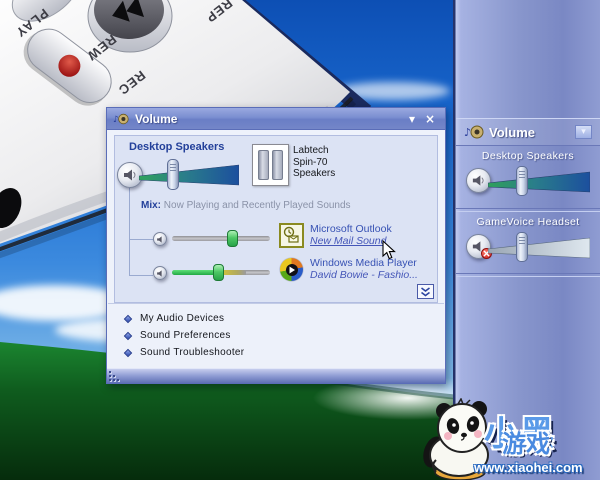 The height and width of the screenshot is (480, 600). Describe the element at coordinates (276, 352) in the screenshot. I see `link-sound-troubleshooter: Sound Troubleshooter` at that location.